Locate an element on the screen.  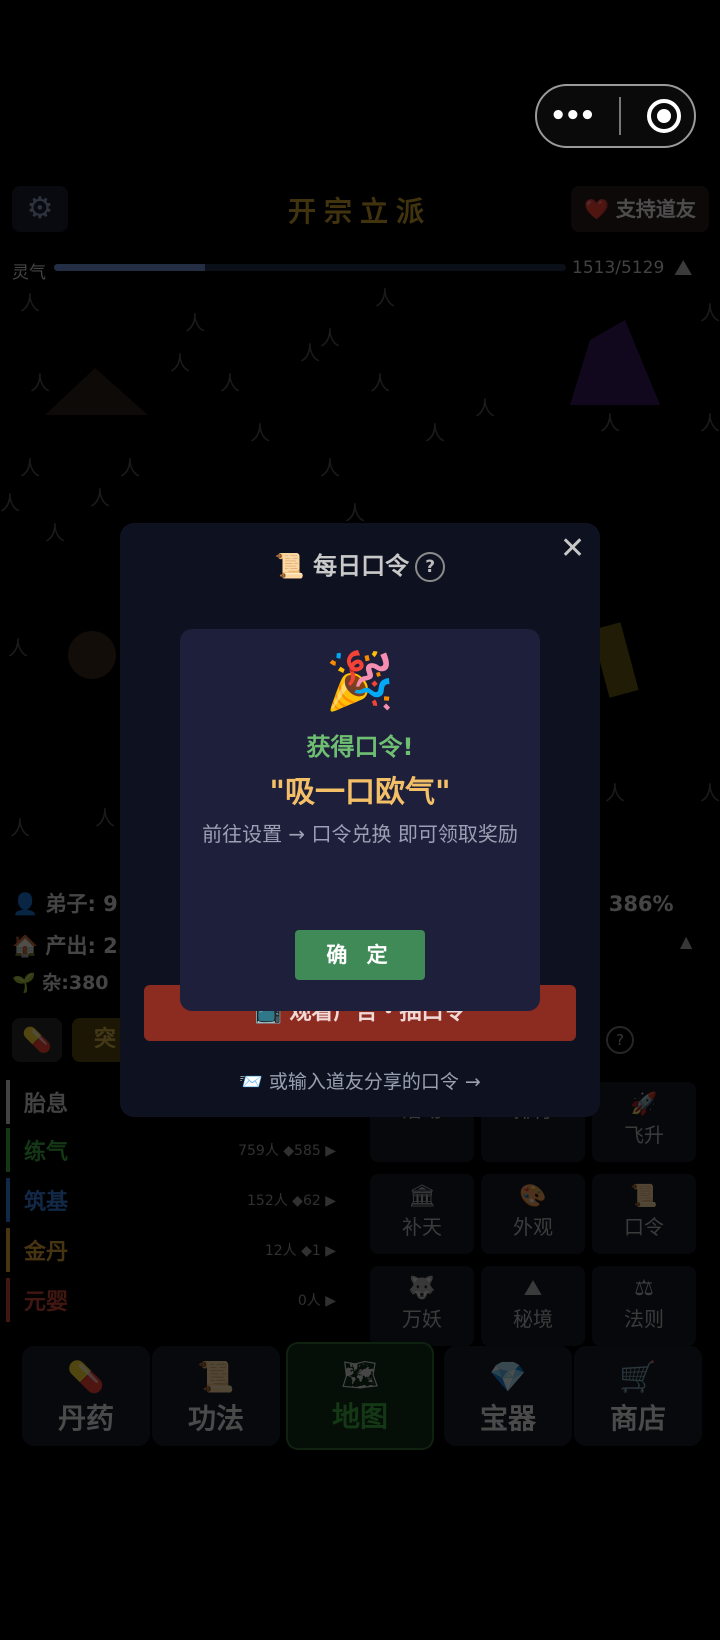
feature-icon: ⛰ is located at coordinates (533, 1288).